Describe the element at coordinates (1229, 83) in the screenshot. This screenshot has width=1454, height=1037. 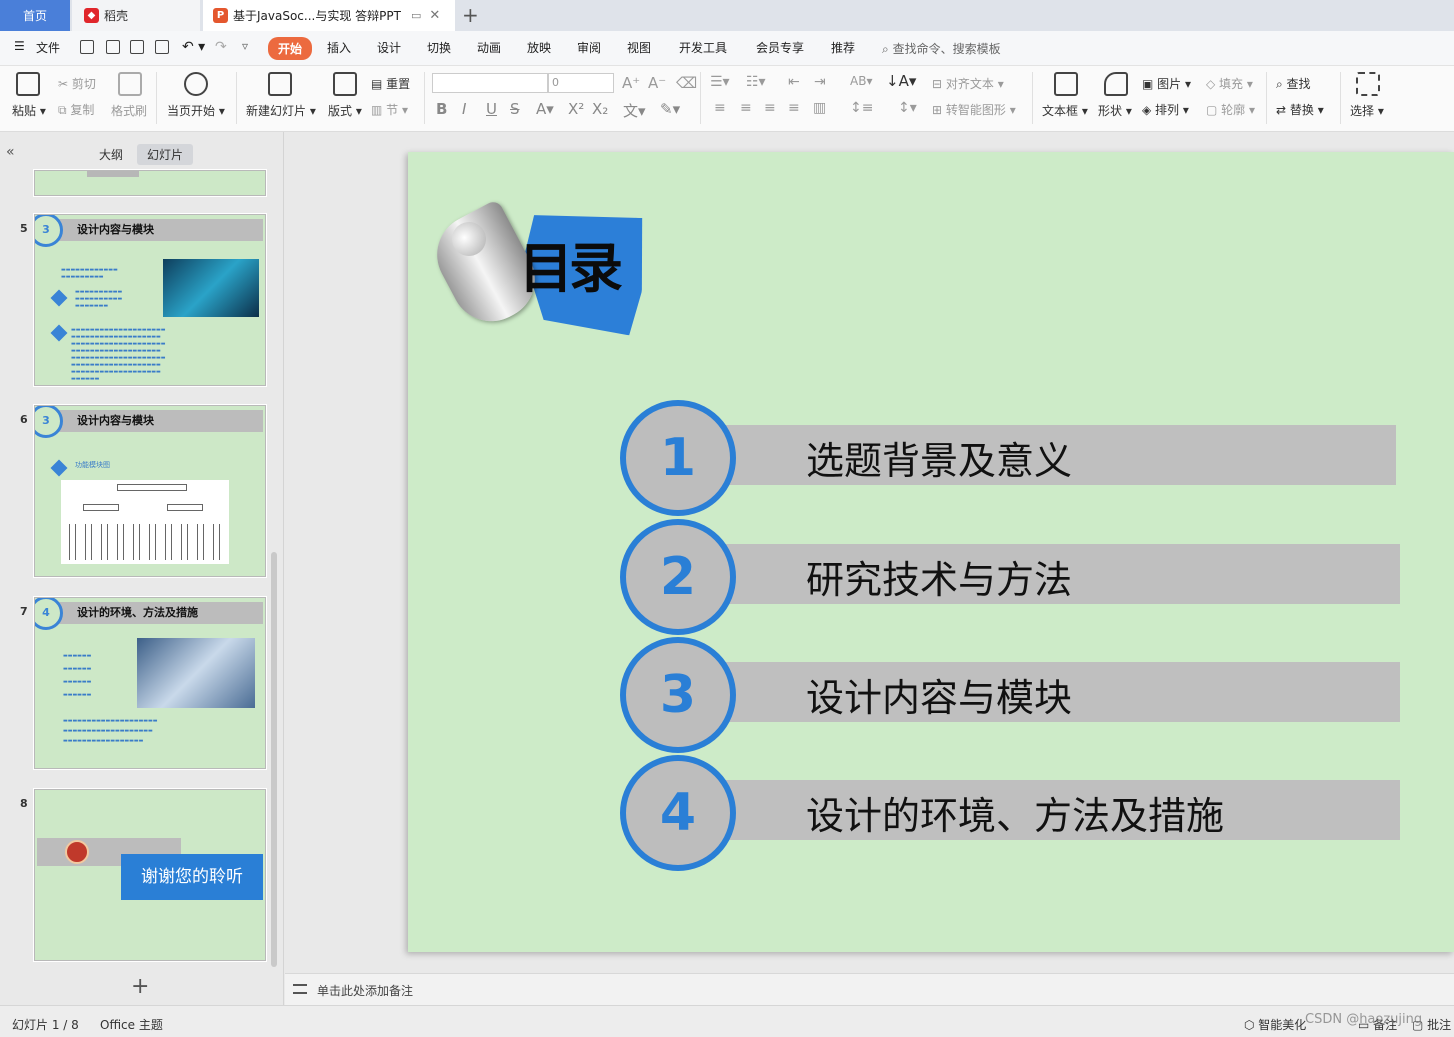
I see `fill-button: ◇ 填充 ▾` at that location.